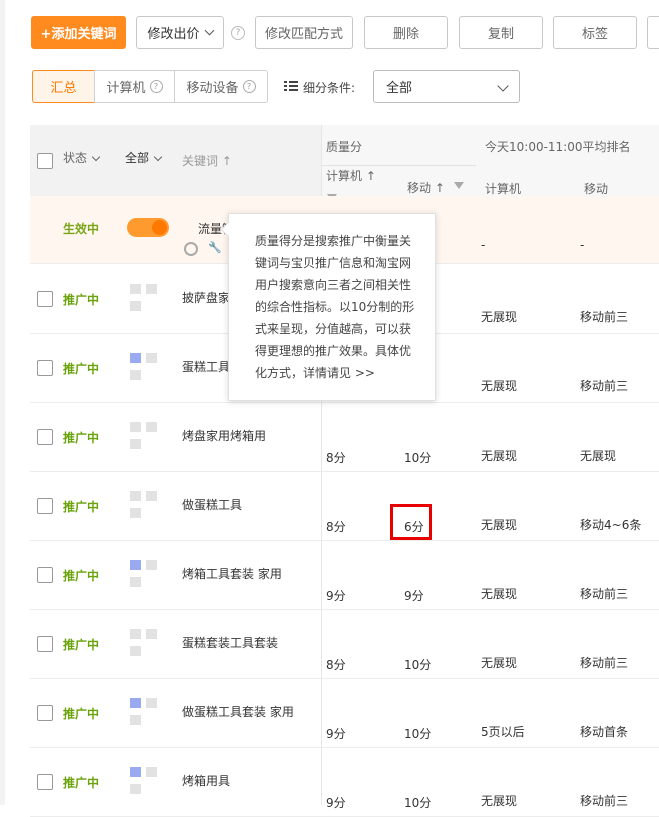 This screenshot has height=817, width=659. Describe the element at coordinates (344, 147) in the screenshot. I see `quality-header: 质量分` at that location.